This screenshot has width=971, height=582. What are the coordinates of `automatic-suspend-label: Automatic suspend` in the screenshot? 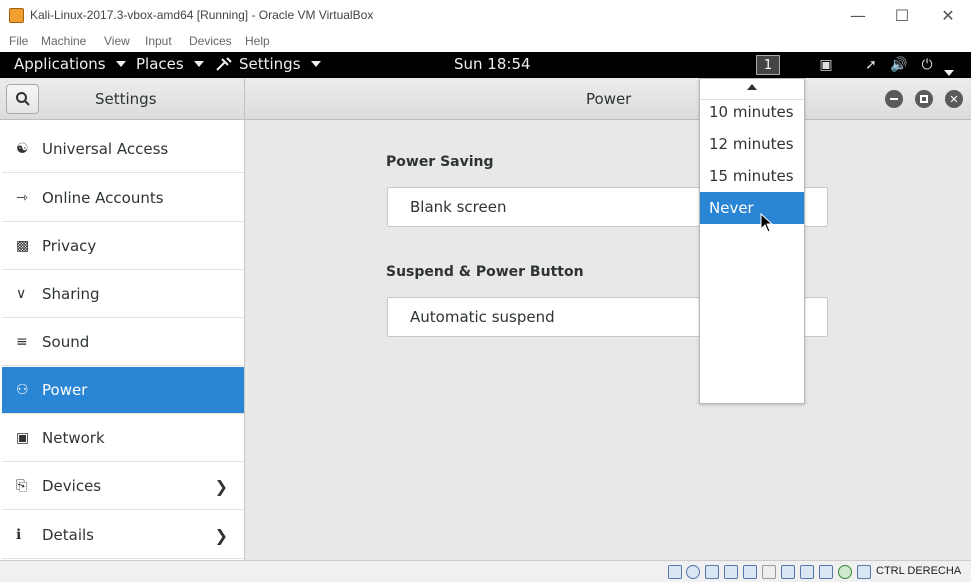 It's located at (482, 317).